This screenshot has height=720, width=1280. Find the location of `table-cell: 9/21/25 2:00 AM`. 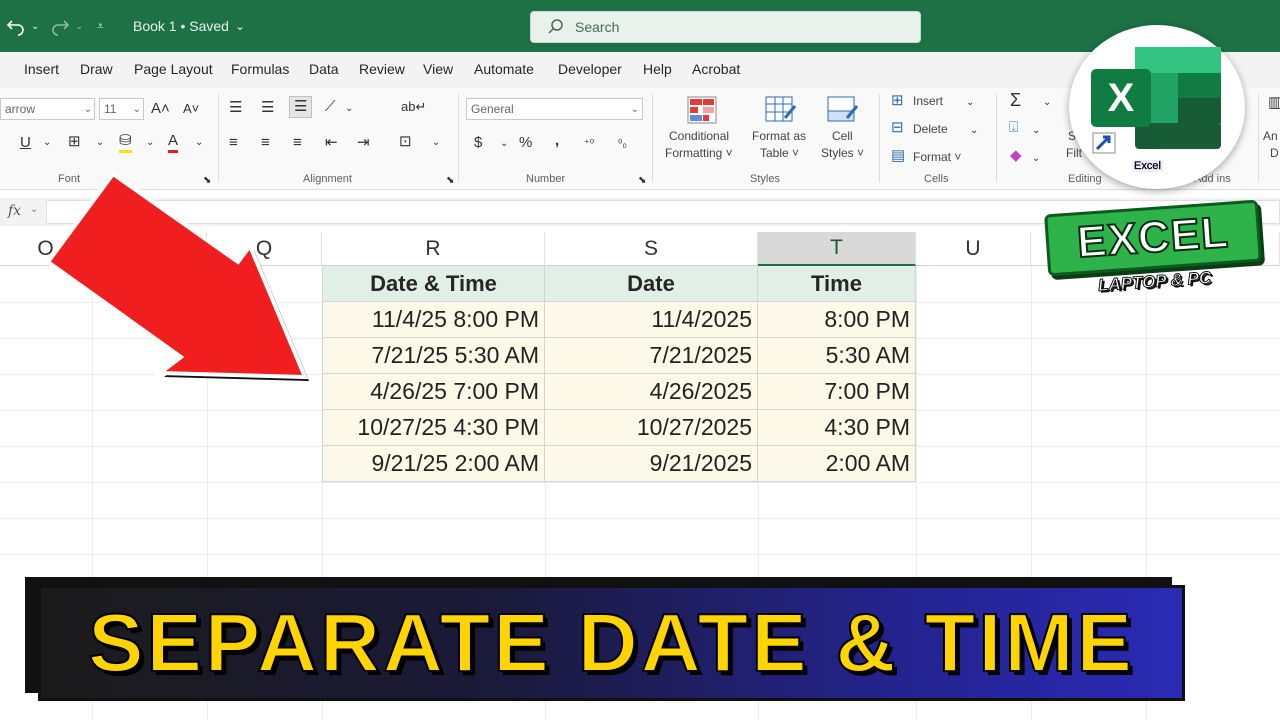

table-cell: 9/21/25 2:00 AM is located at coordinates (433, 464).